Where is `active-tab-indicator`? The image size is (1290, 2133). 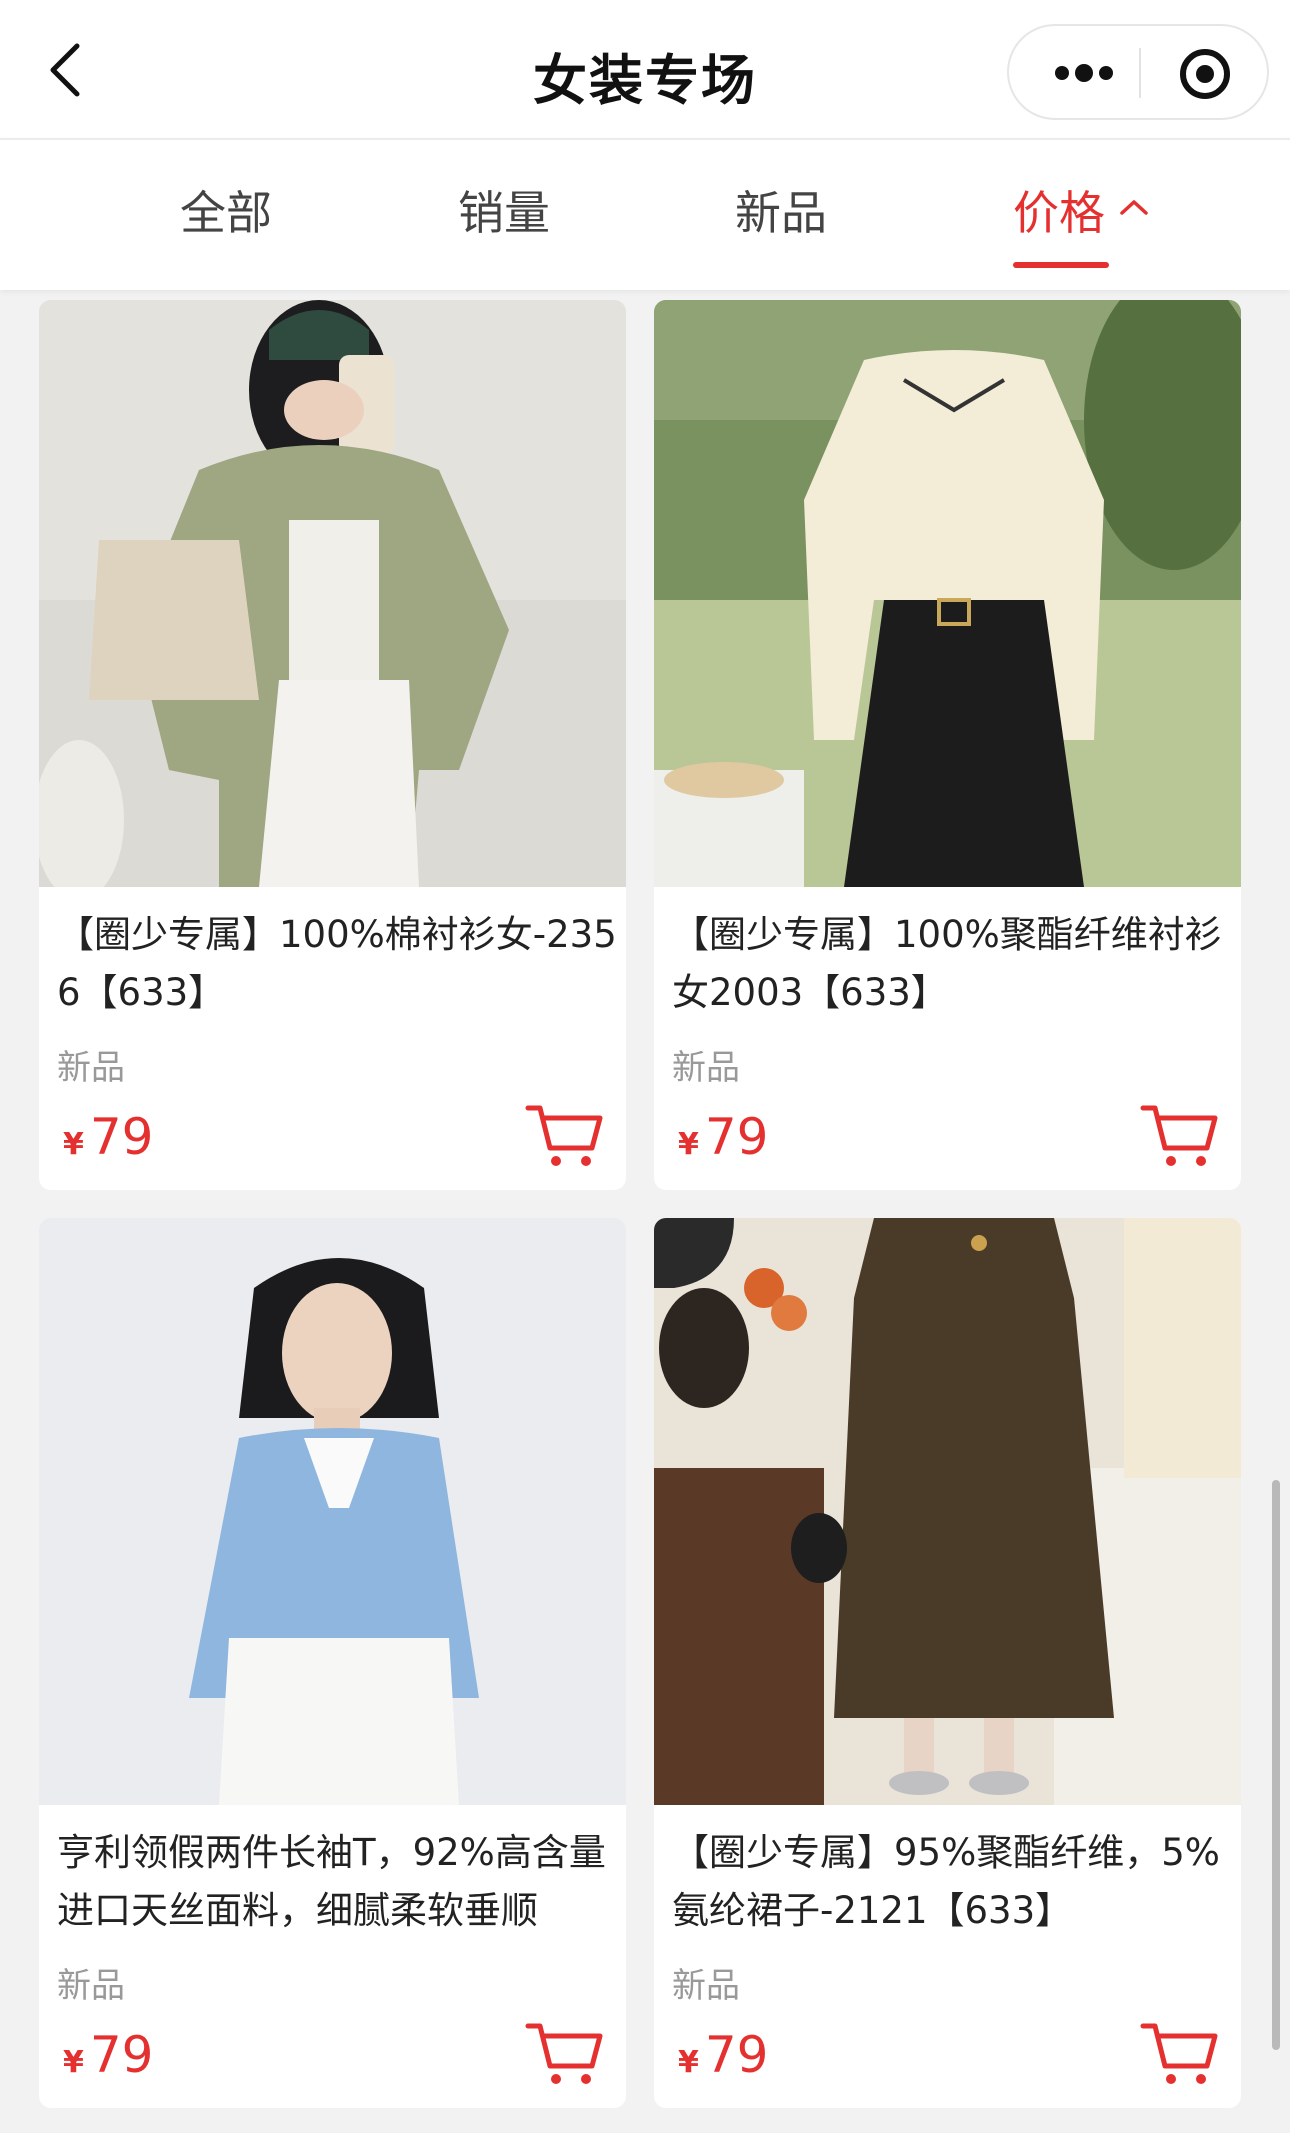
active-tab-indicator is located at coordinates (1061, 265).